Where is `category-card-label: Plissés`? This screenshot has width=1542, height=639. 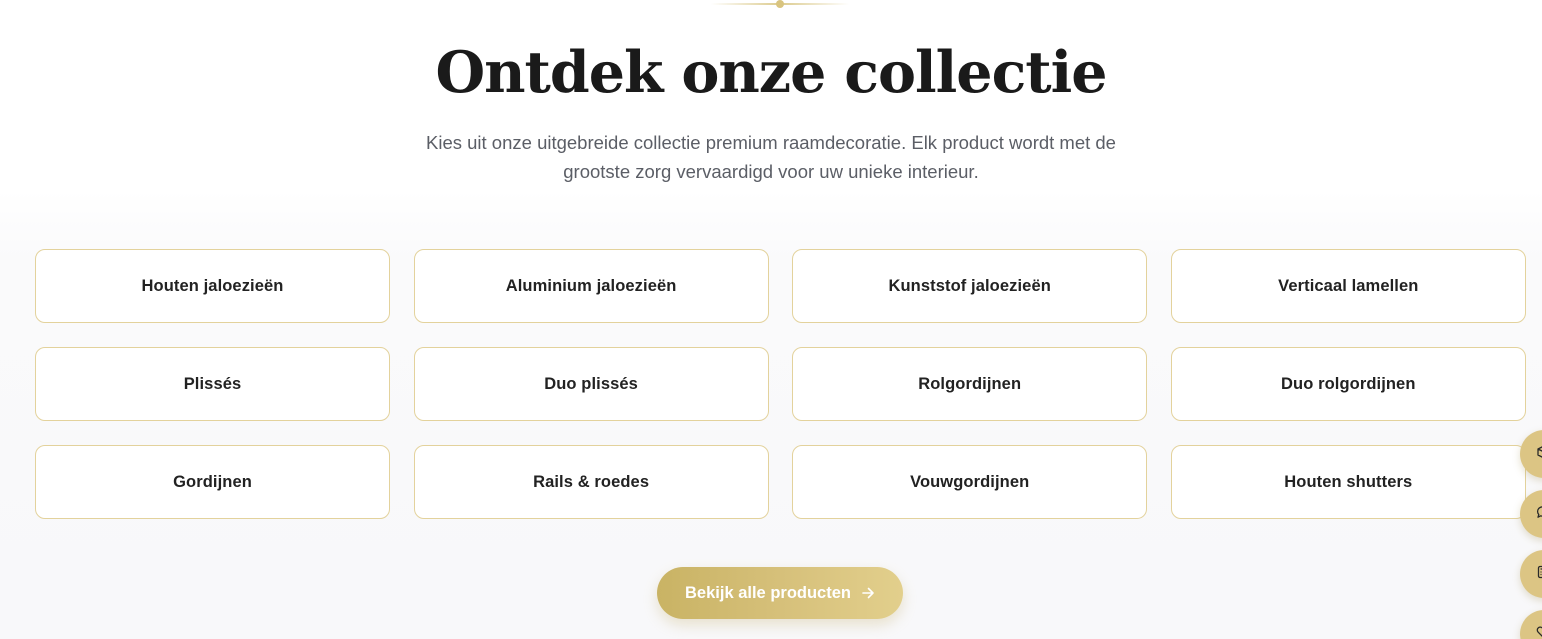 category-card-label: Plissés is located at coordinates (212, 383).